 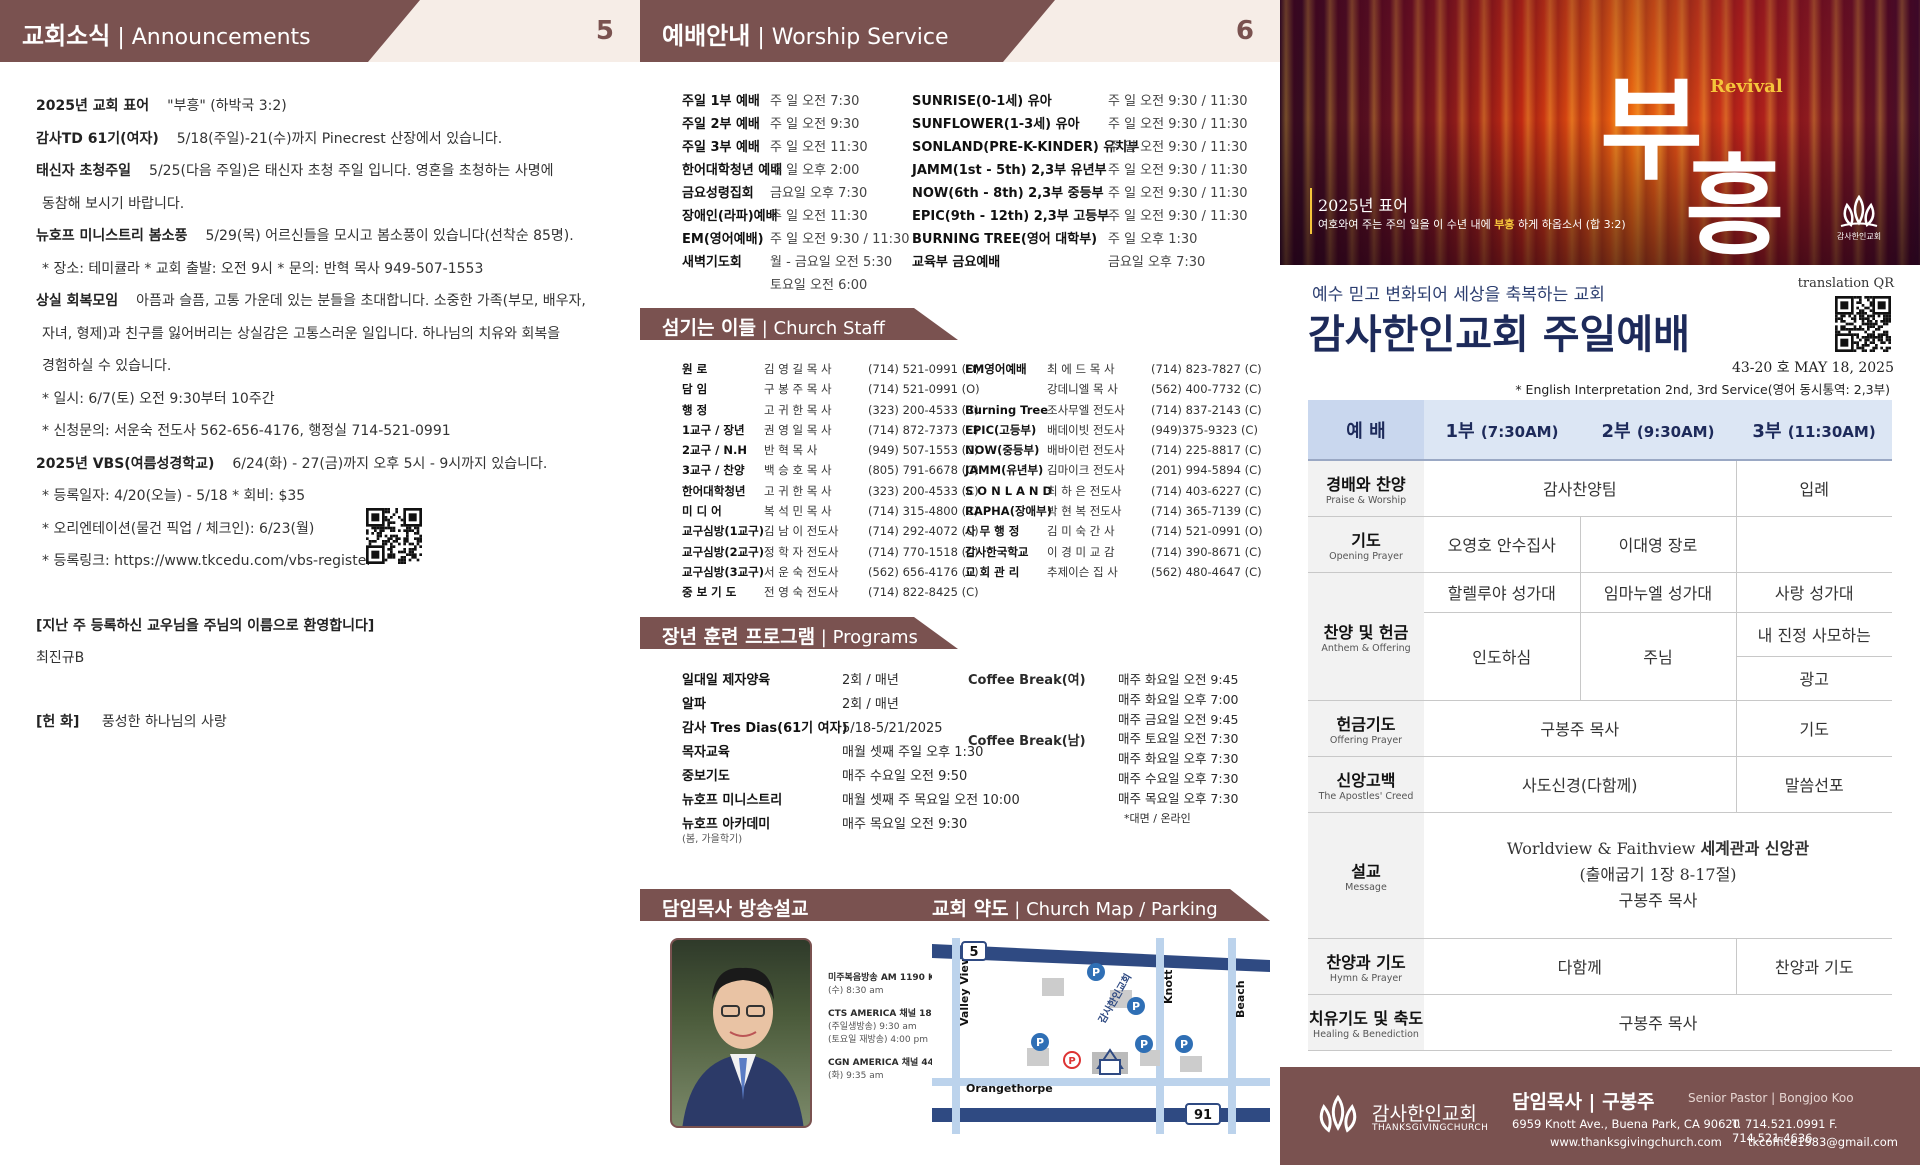 I want to click on staff-item: EM영어예배 최 에 드 목 사 (714) 823-7827 (C), so click(x=1114, y=369).